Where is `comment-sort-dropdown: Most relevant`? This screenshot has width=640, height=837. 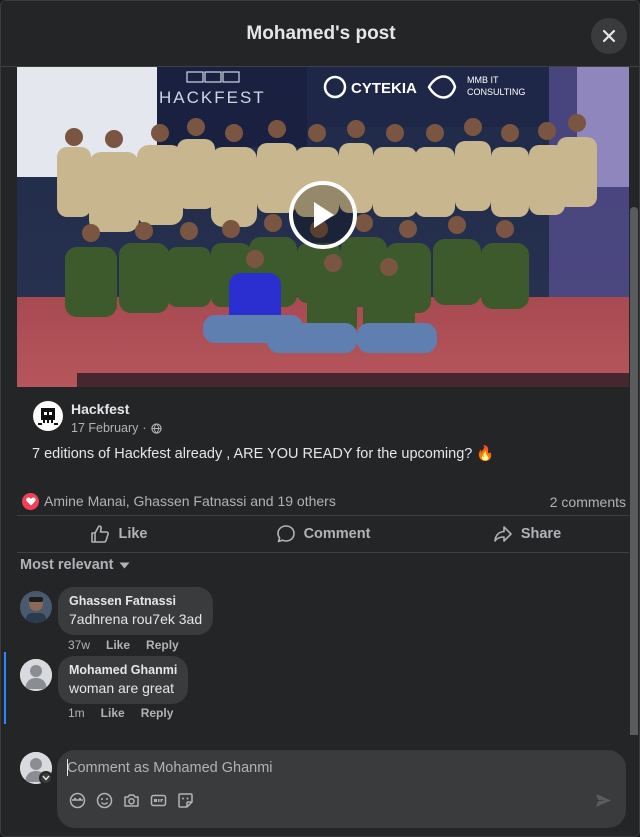
comment-sort-dropdown: Most relevant is located at coordinates (75, 565).